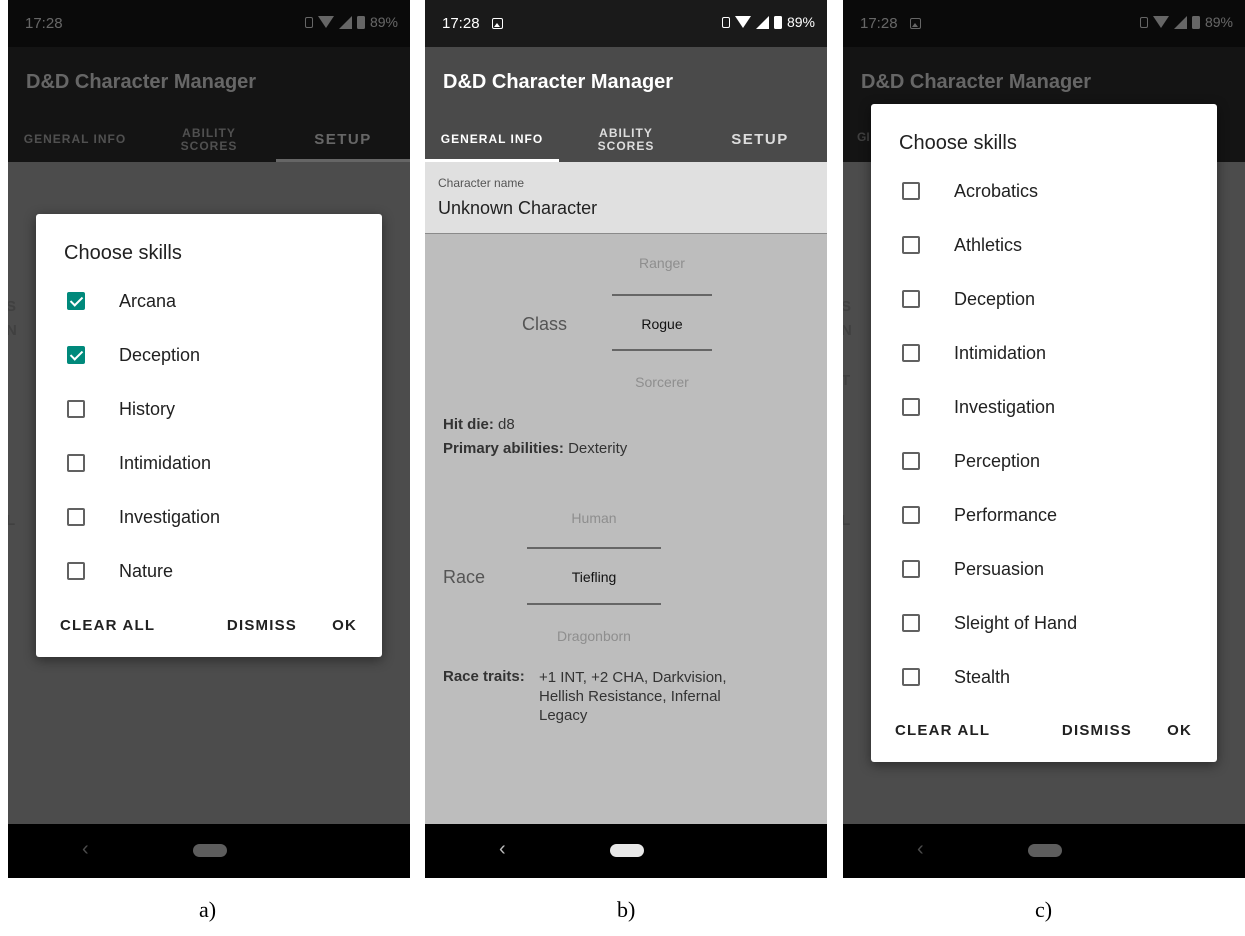 The image size is (1245, 936). Describe the element at coordinates (594, 518) in the screenshot. I see `race-picker-prev: Human` at that location.